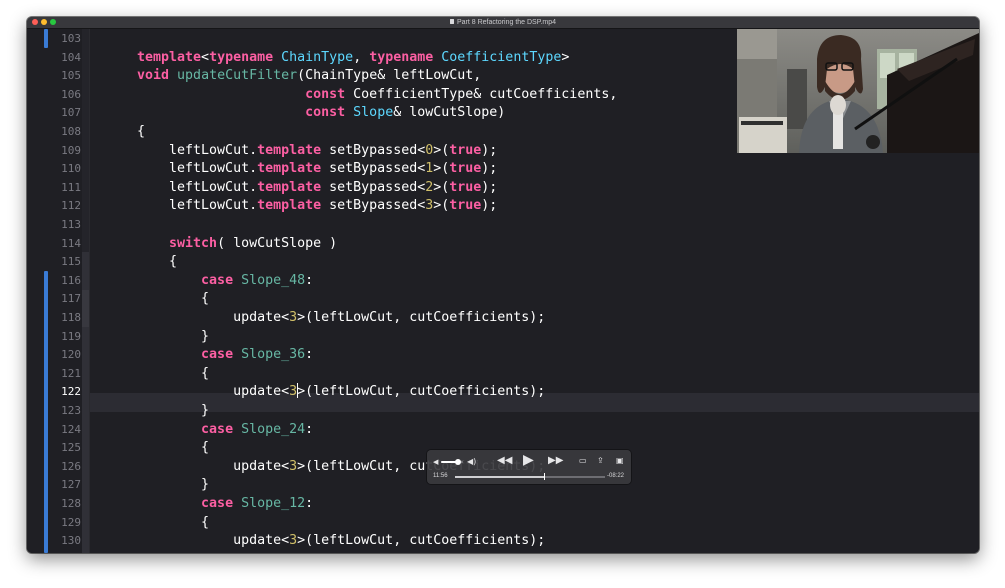  I want to click on line-number: 129, so click(65, 523).